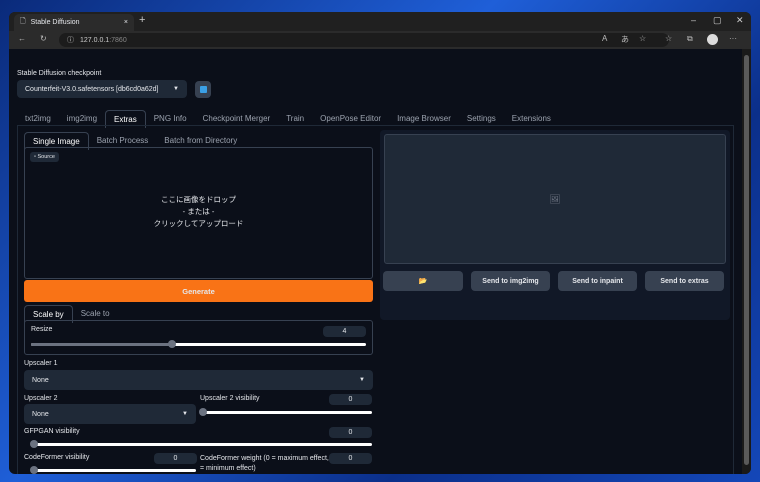  Describe the element at coordinates (642, 38) in the screenshot. I see `favorite-add-icon: ☆` at that location.